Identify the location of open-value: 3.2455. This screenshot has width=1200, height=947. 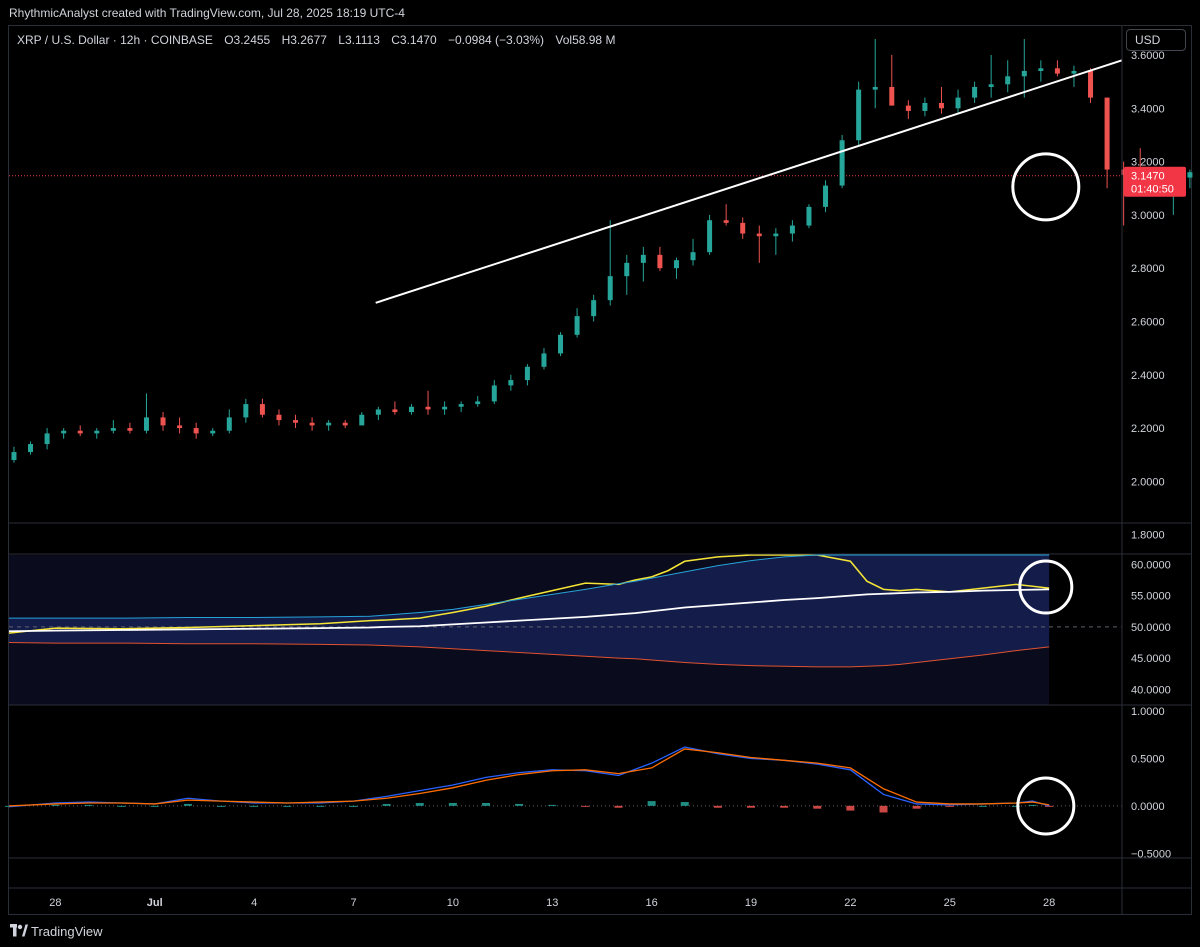
(252, 40).